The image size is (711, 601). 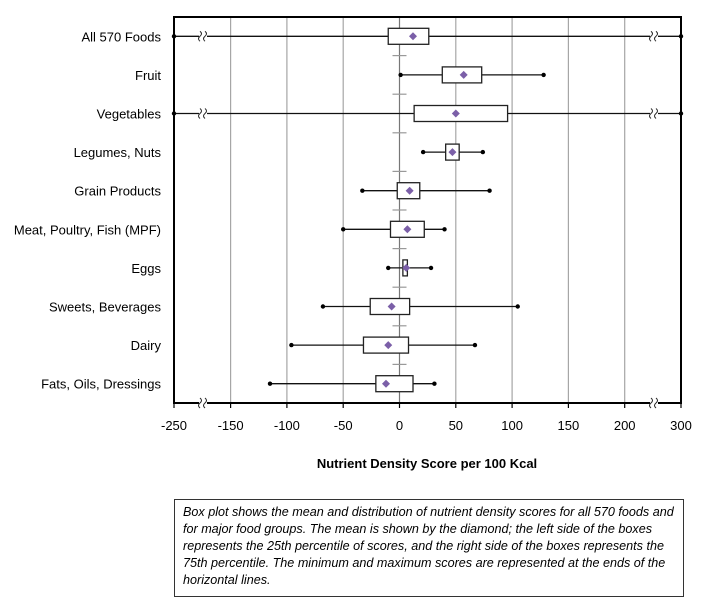 What do you see at coordinates (129, 114) in the screenshot?
I see `category-label: Vegetables` at bounding box center [129, 114].